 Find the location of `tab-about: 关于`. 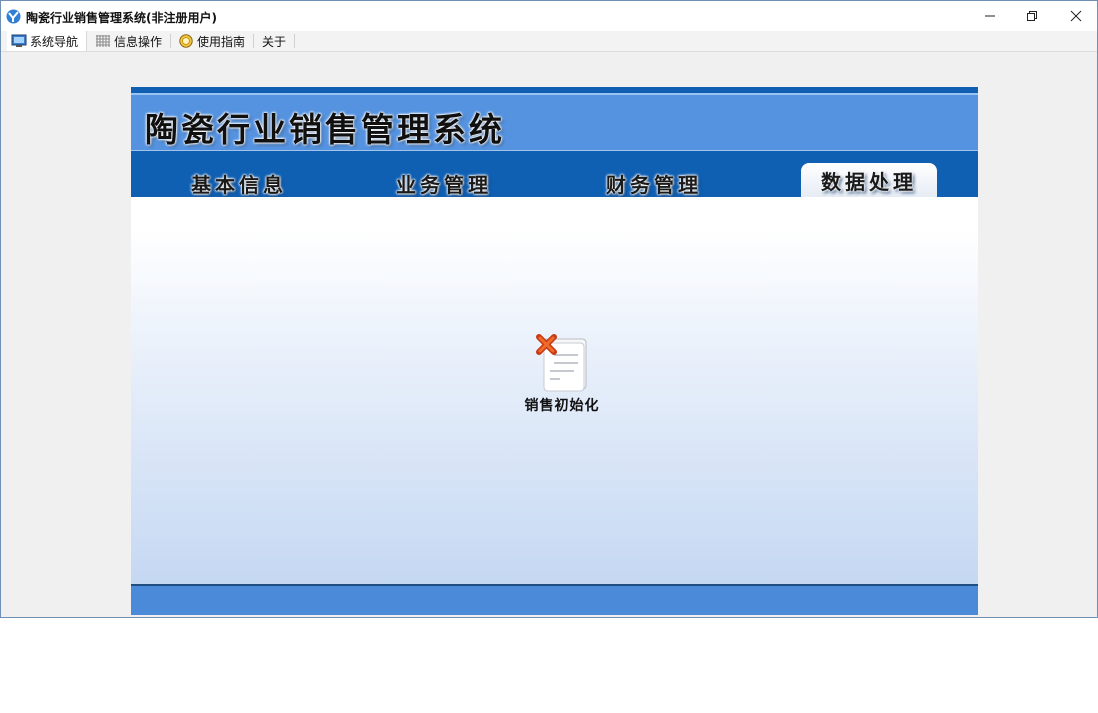

tab-about: 关于 is located at coordinates (274, 41).